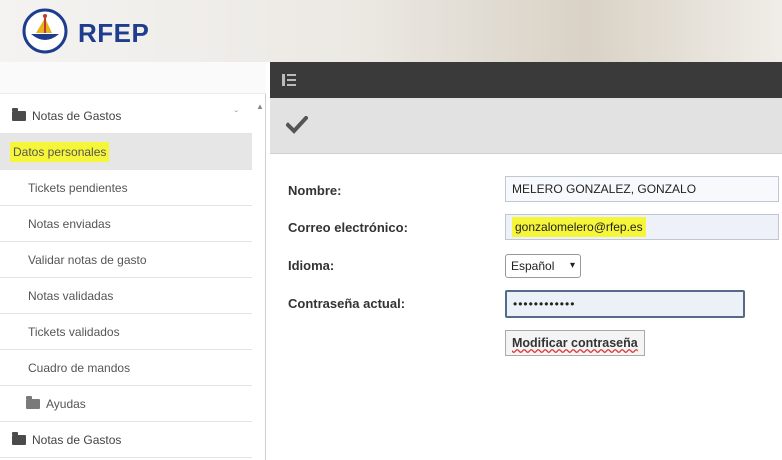 The image size is (782, 460). What do you see at coordinates (79, 367) in the screenshot?
I see `sidebar-item-label: Cuadro de mandos` at bounding box center [79, 367].